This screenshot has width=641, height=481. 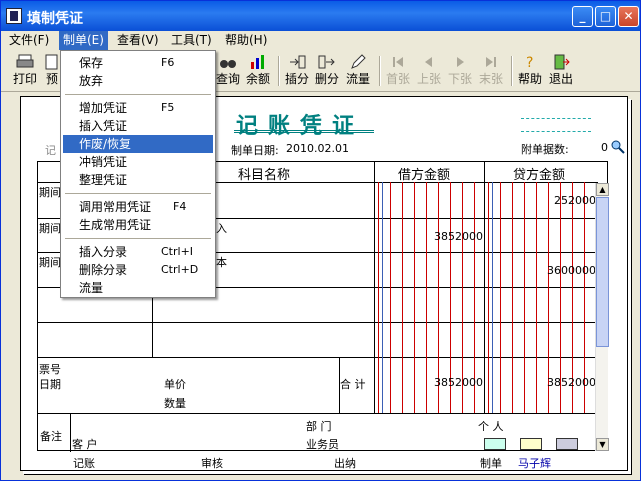 What do you see at coordinates (297, 71) in the screenshot?
I see `insert-split-button: 插分` at bounding box center [297, 71].